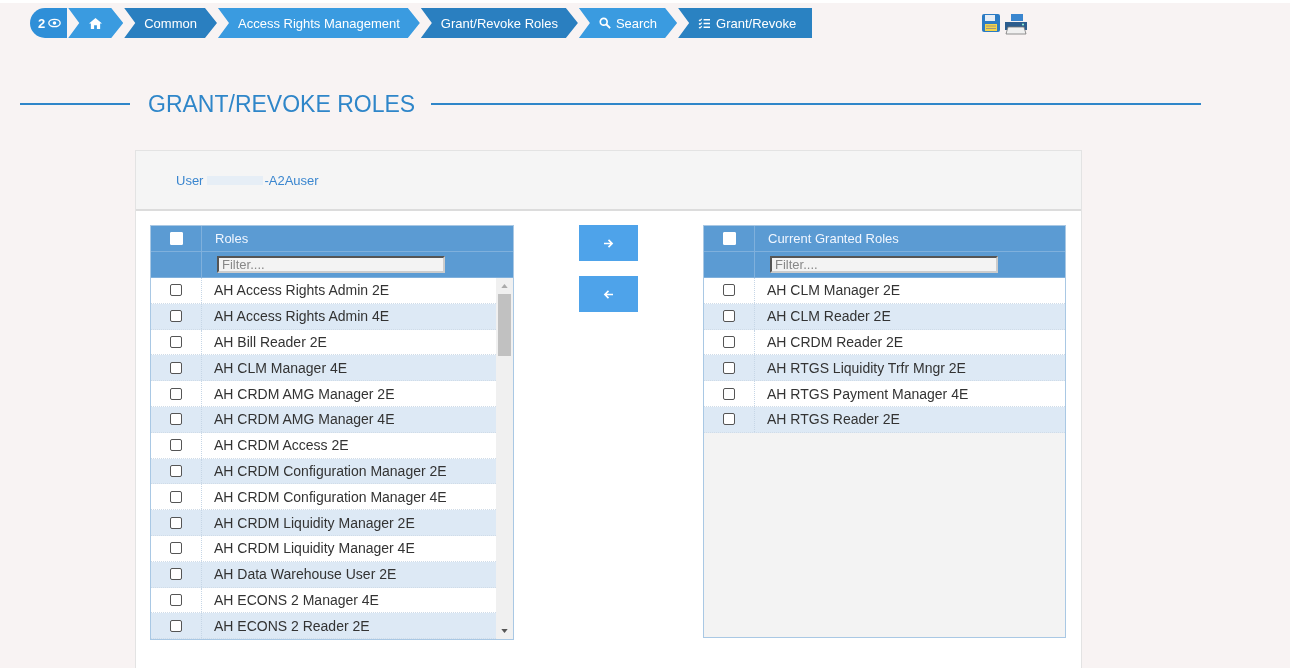 The height and width of the screenshot is (668, 1290). What do you see at coordinates (705, 23) in the screenshot?
I see `checklist-icon` at bounding box center [705, 23].